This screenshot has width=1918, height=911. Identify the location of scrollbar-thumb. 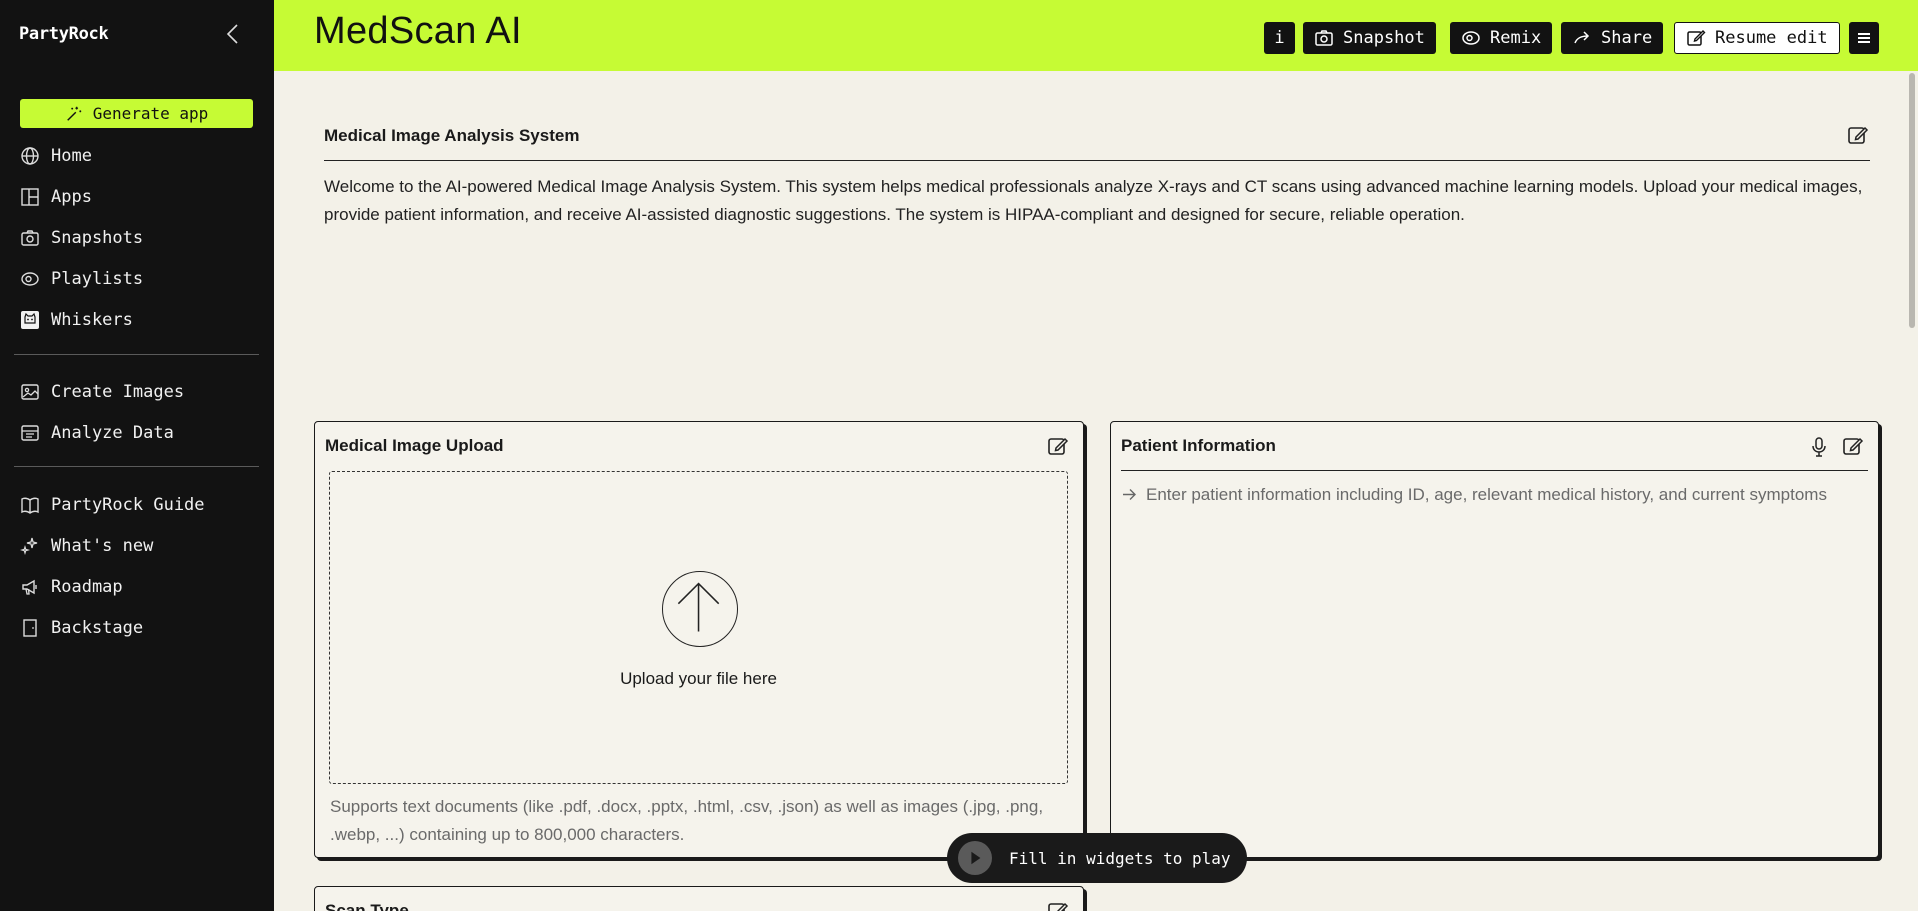
(1912, 200).